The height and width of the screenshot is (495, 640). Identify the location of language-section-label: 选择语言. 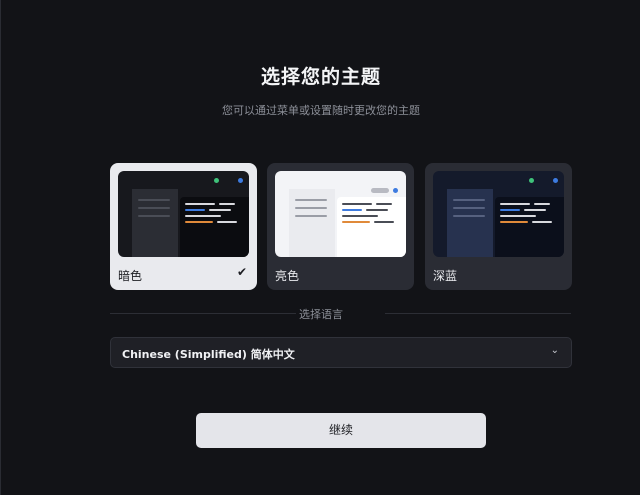
(321, 314).